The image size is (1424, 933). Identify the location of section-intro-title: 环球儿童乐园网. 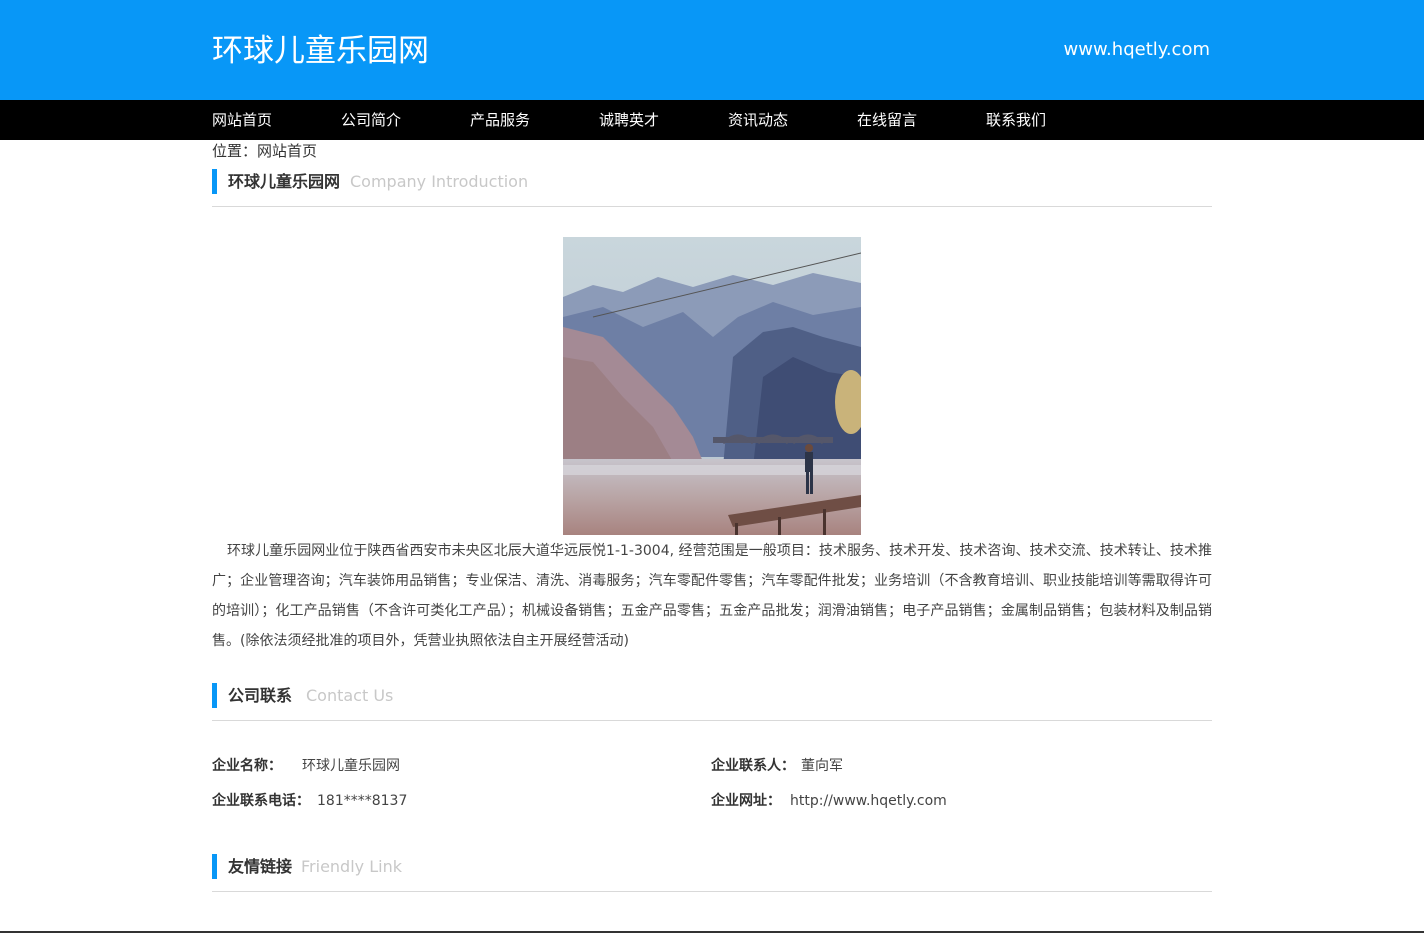
(284, 181).